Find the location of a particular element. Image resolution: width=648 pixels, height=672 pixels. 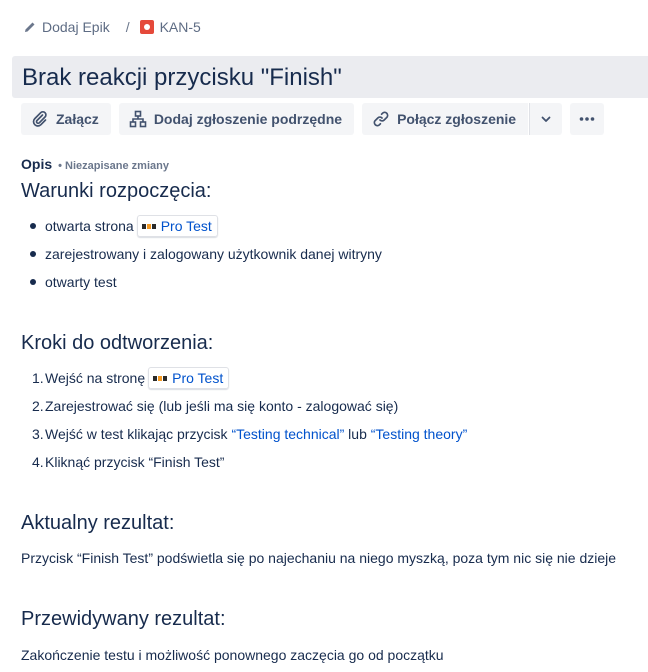

list-item-text: Wejść w test klikając przycisk is located at coordinates (138, 434).